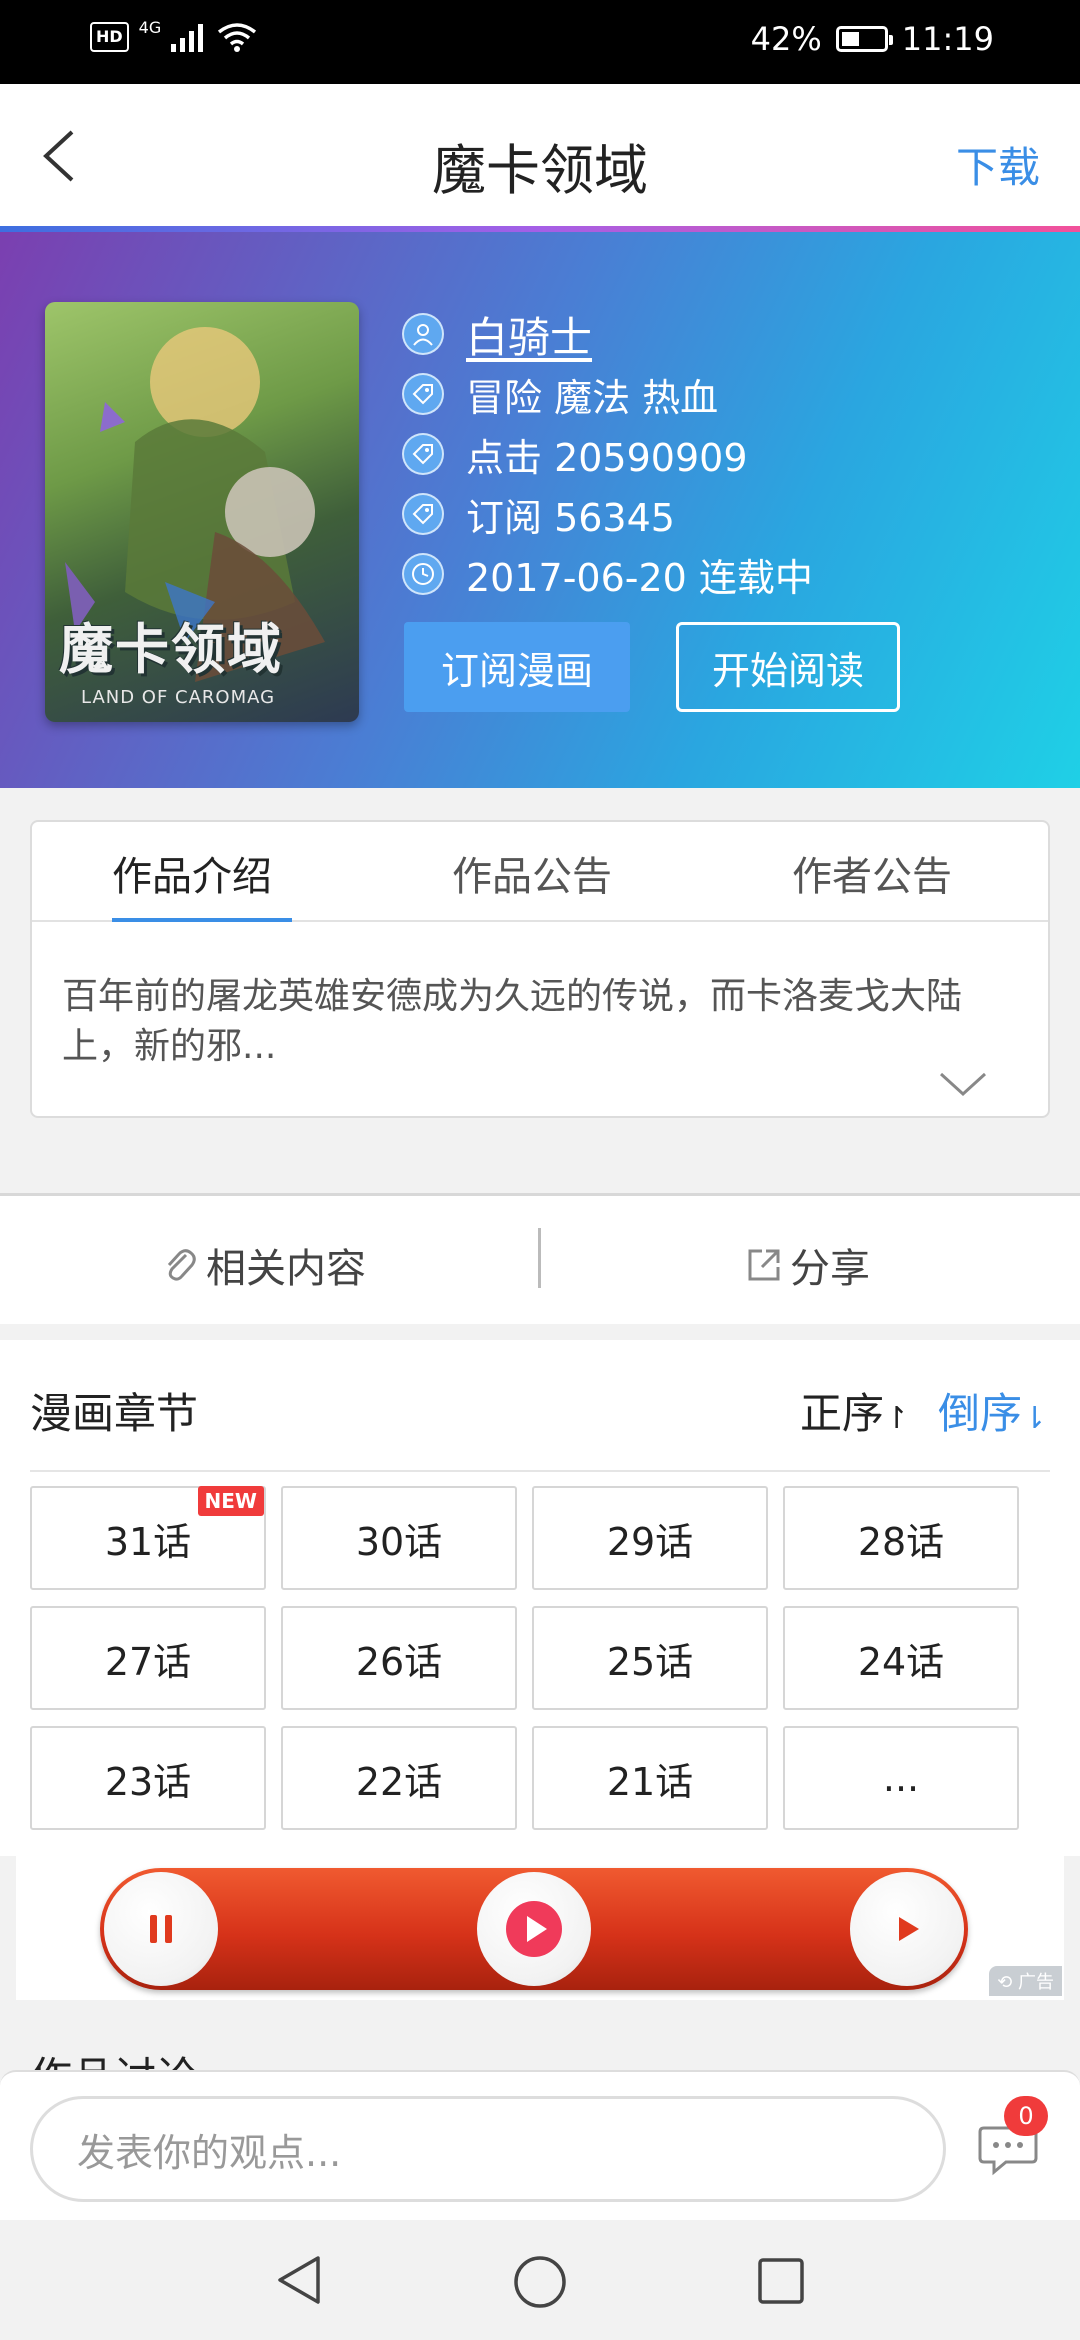 This screenshot has height=2340, width=1080. I want to click on related-label: 相关内容, so click(286, 1269).